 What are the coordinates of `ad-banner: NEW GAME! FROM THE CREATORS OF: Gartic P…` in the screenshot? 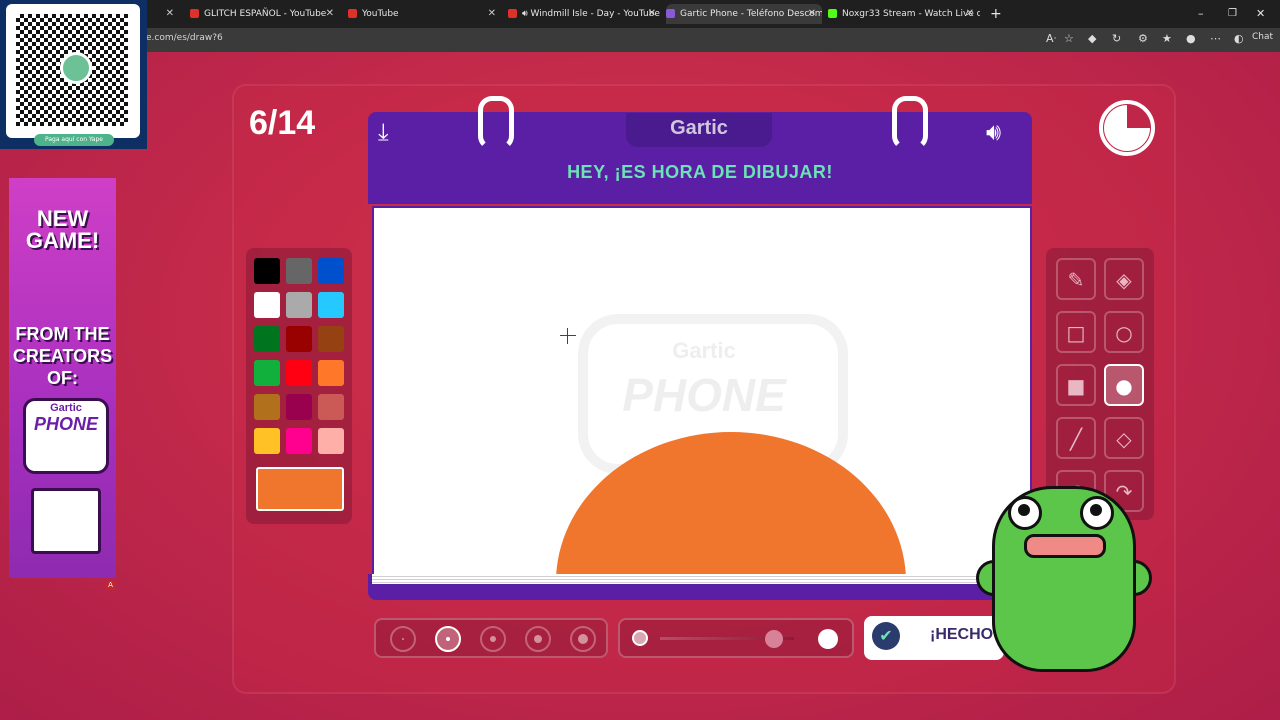 It's located at (62, 378).